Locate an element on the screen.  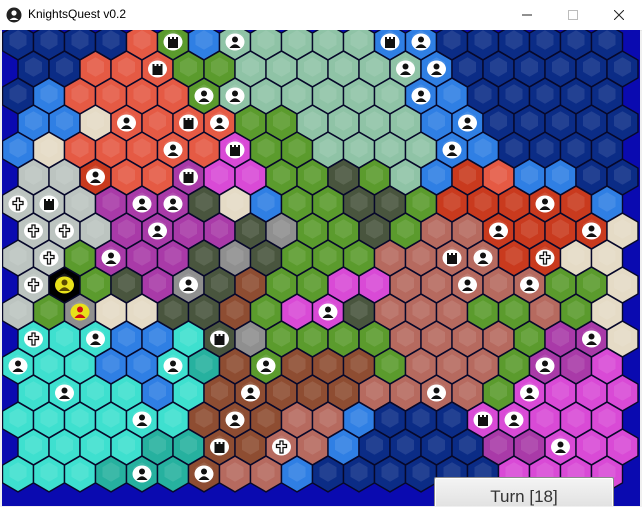
end-turn-button: Turn [18] is located at coordinates (524, 491).